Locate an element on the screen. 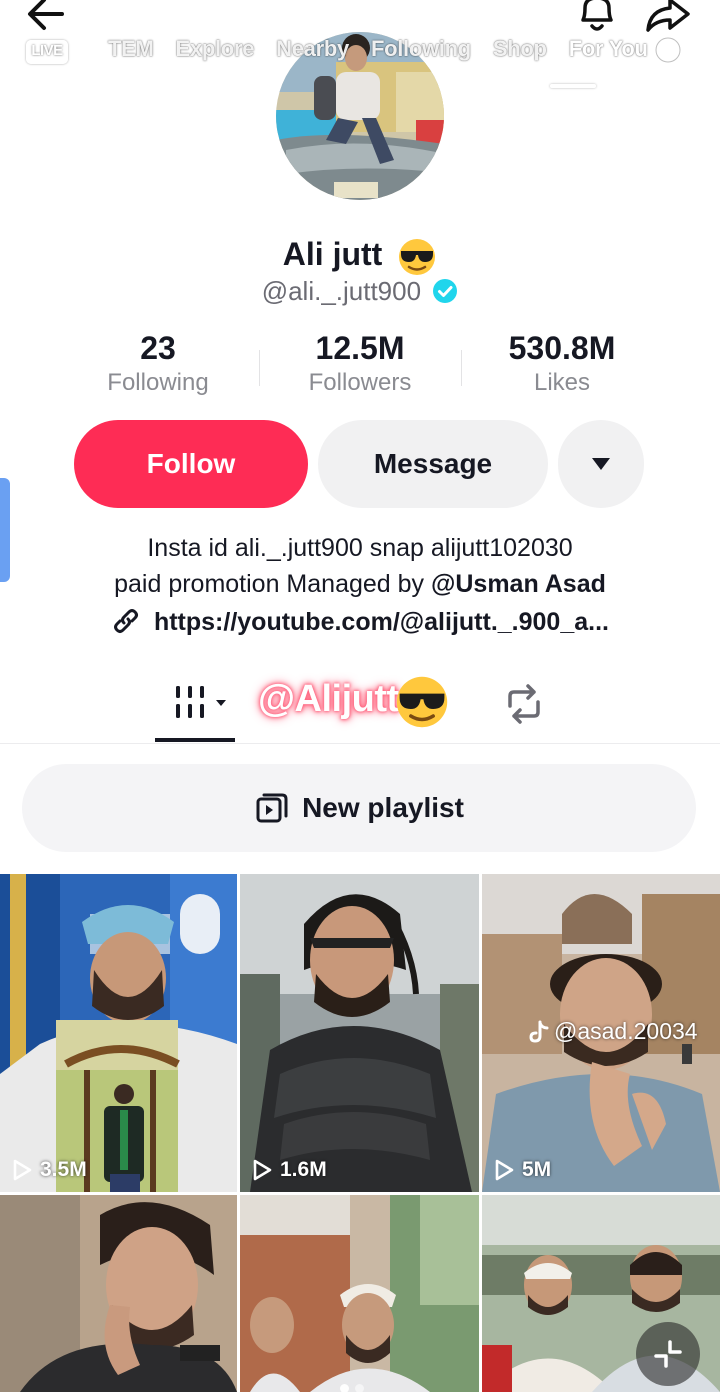 This screenshot has width=720, height=1392. playlist-icon is located at coordinates (272, 808).